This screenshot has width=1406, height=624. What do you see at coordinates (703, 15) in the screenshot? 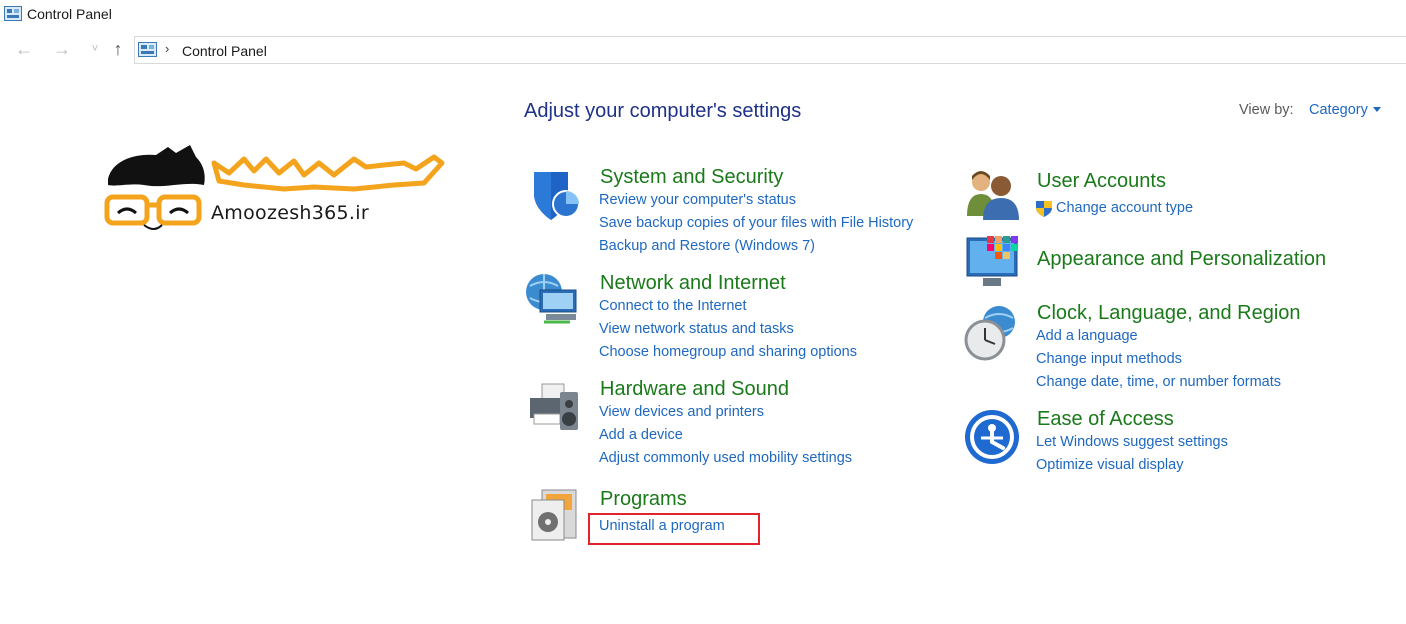
I see `title-bar: Control Panel` at bounding box center [703, 15].